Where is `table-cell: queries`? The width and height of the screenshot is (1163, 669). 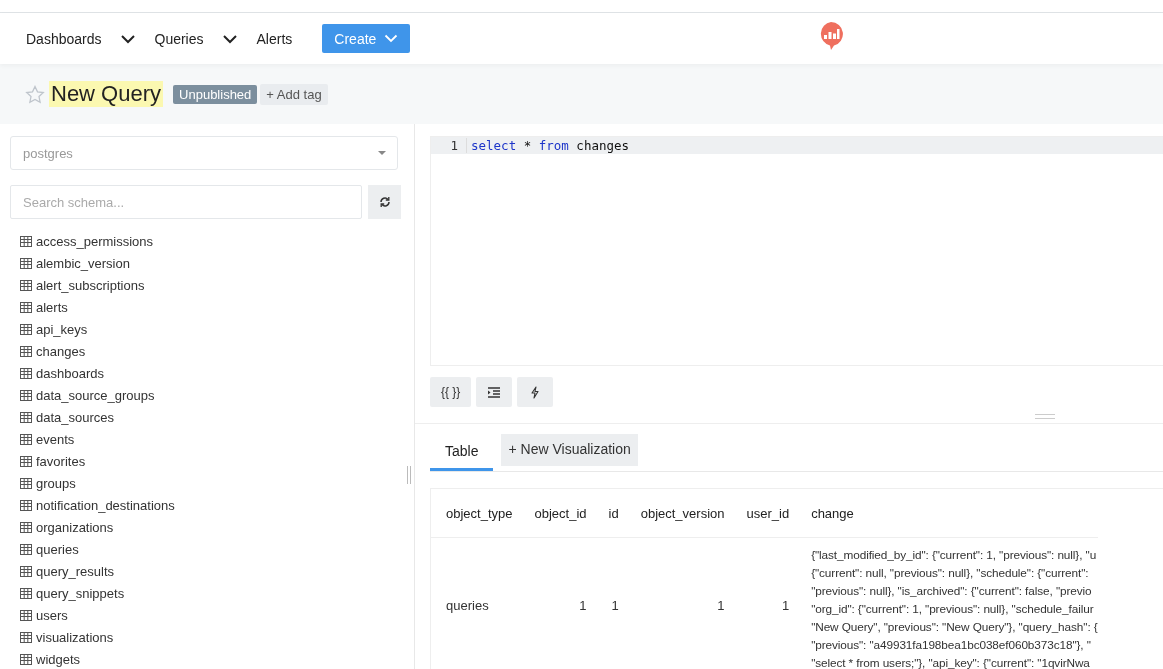
table-cell: queries is located at coordinates (477, 603).